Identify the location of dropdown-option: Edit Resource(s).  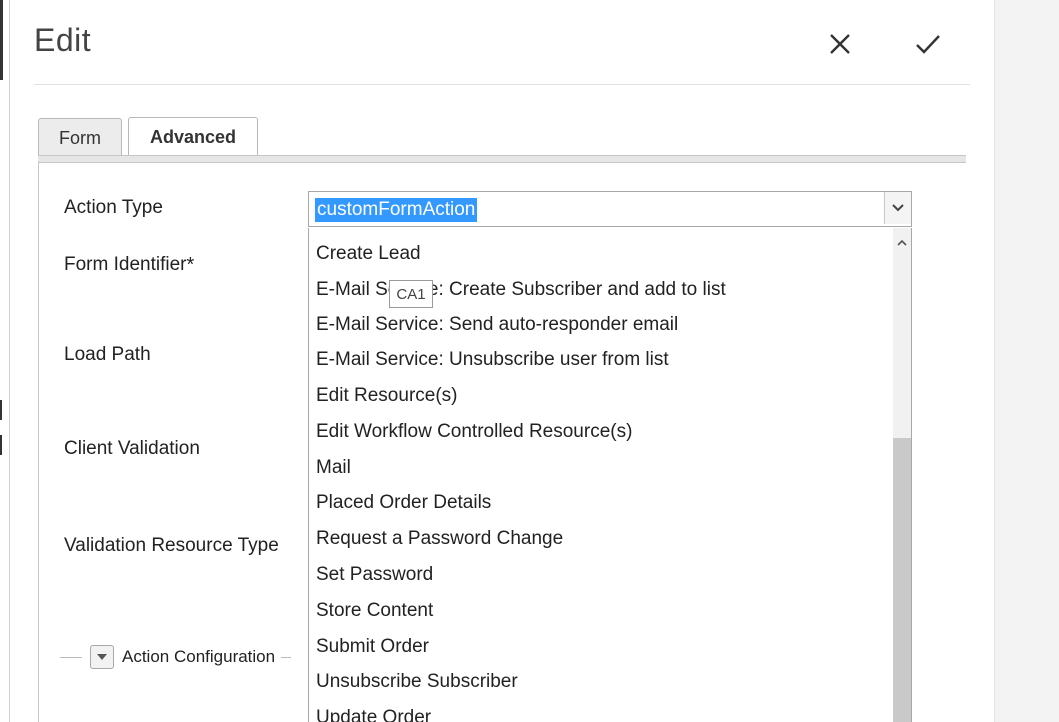
(387, 396).